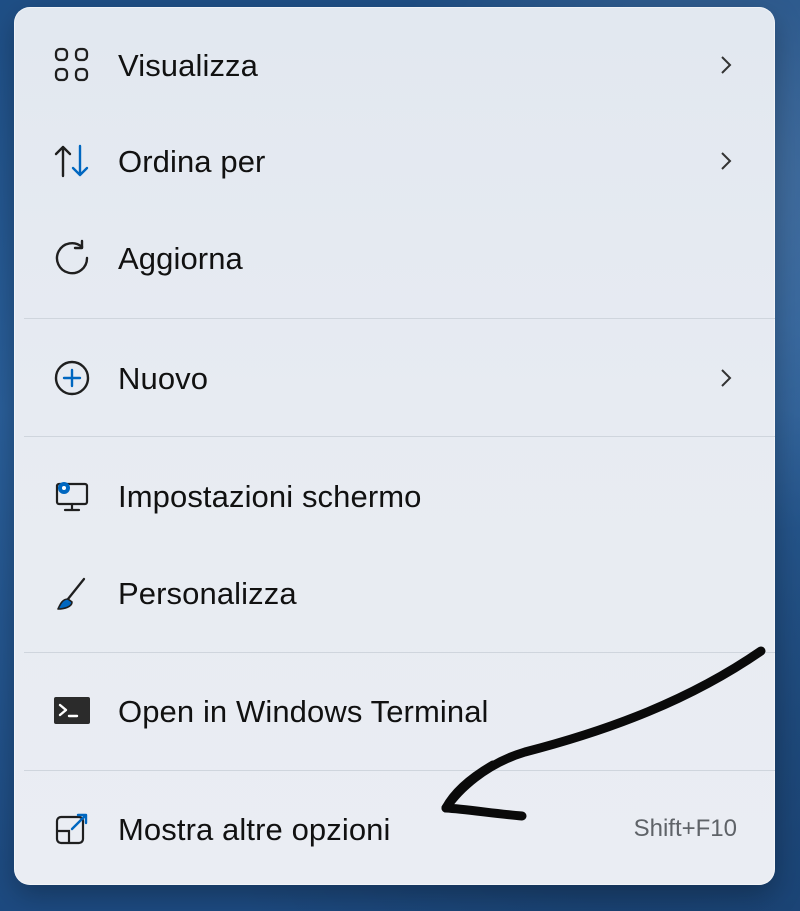 Image resolution: width=800 pixels, height=911 pixels. Describe the element at coordinates (394, 593) in the screenshot. I see `menu-item-personalizza: Personalizza` at that location.